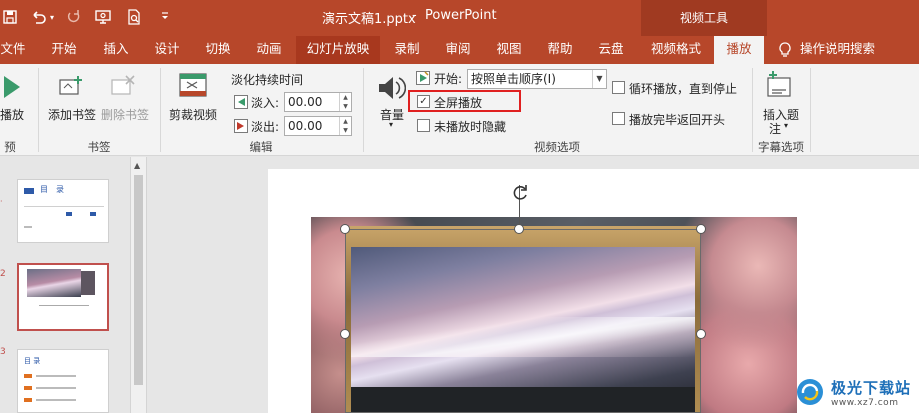 This screenshot has height=413, width=919. What do you see at coordinates (134, 18) in the screenshot?
I see `preview-search-icon` at bounding box center [134, 18].